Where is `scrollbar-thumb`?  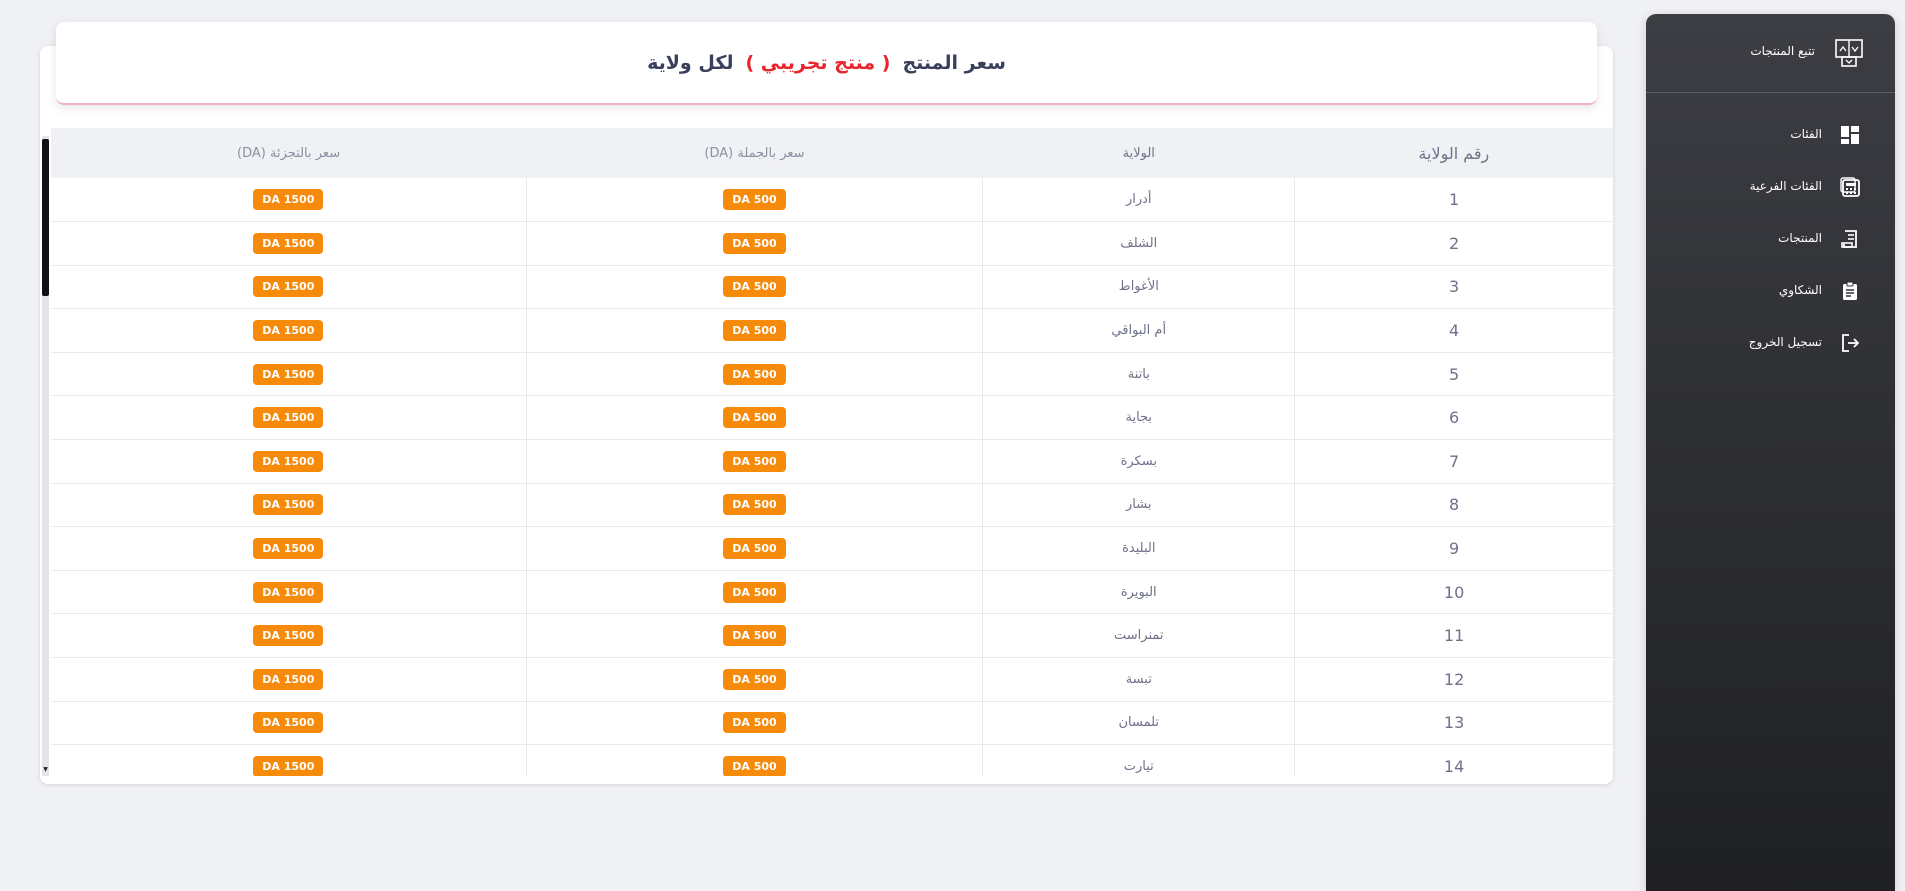
scrollbar-thumb is located at coordinates (45, 217).